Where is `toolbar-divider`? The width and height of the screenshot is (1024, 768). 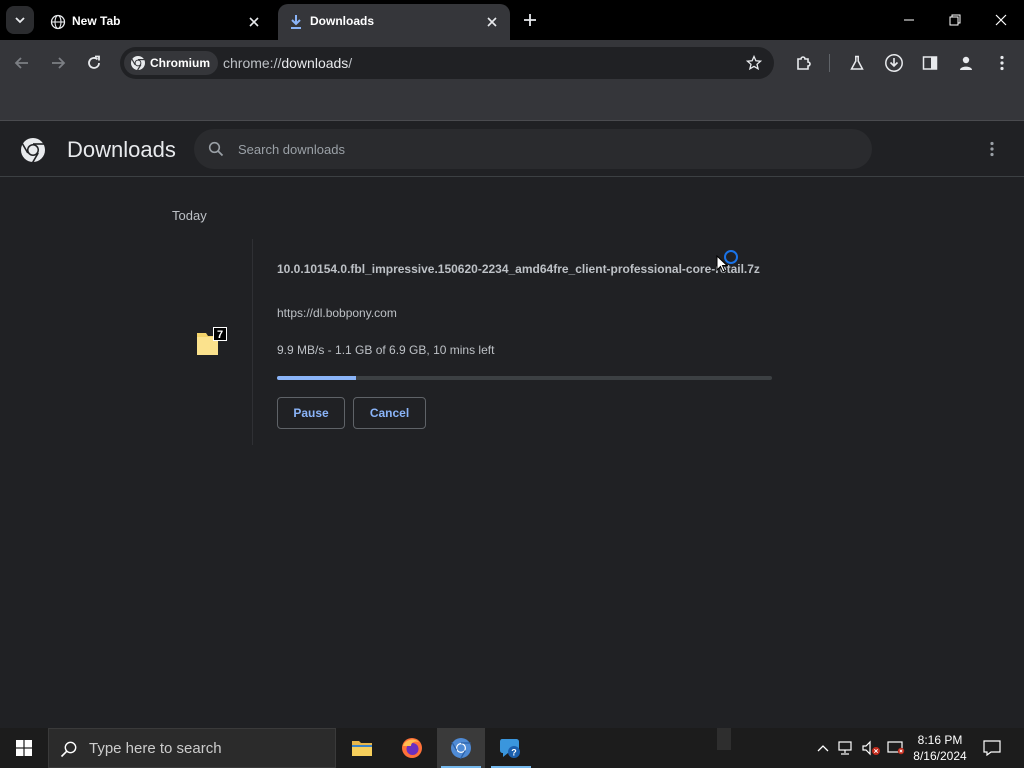
toolbar-divider is located at coordinates (829, 63).